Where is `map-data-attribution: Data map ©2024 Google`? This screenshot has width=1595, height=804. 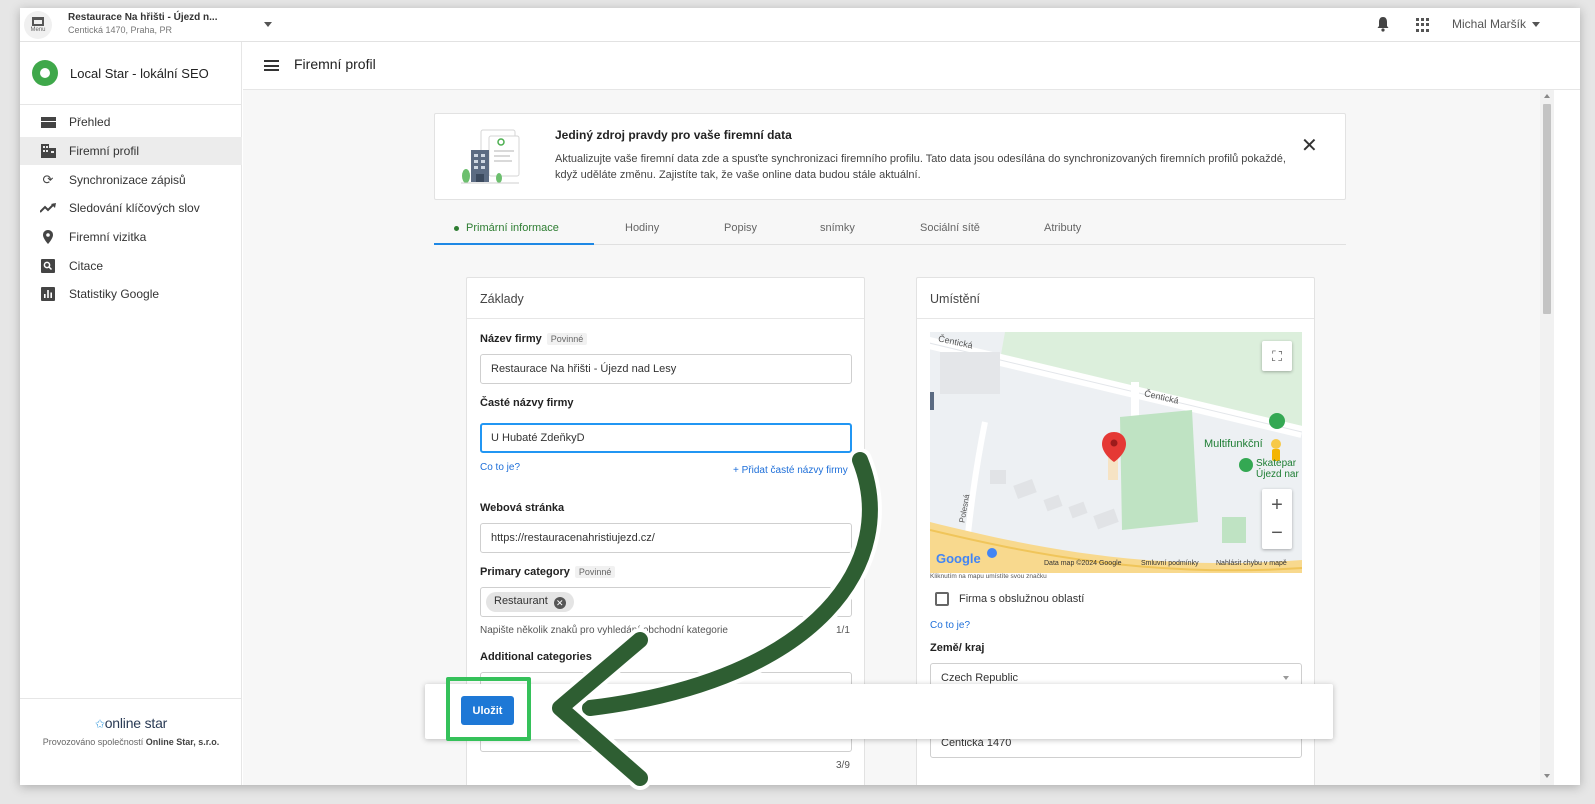 map-data-attribution: Data map ©2024 Google is located at coordinates (1083, 563).